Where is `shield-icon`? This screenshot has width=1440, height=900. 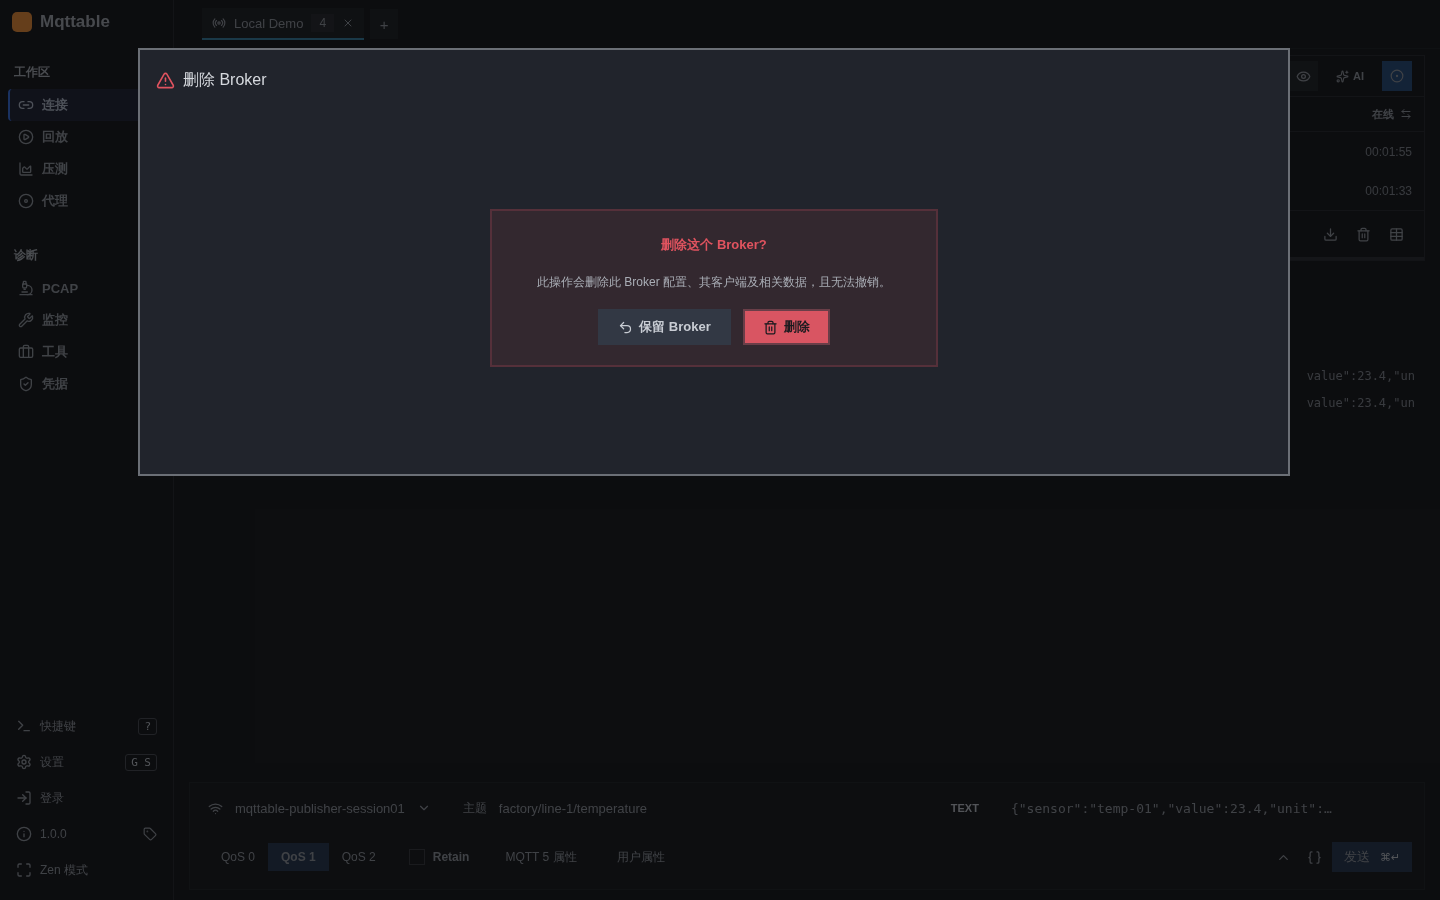
shield-icon is located at coordinates (26, 384).